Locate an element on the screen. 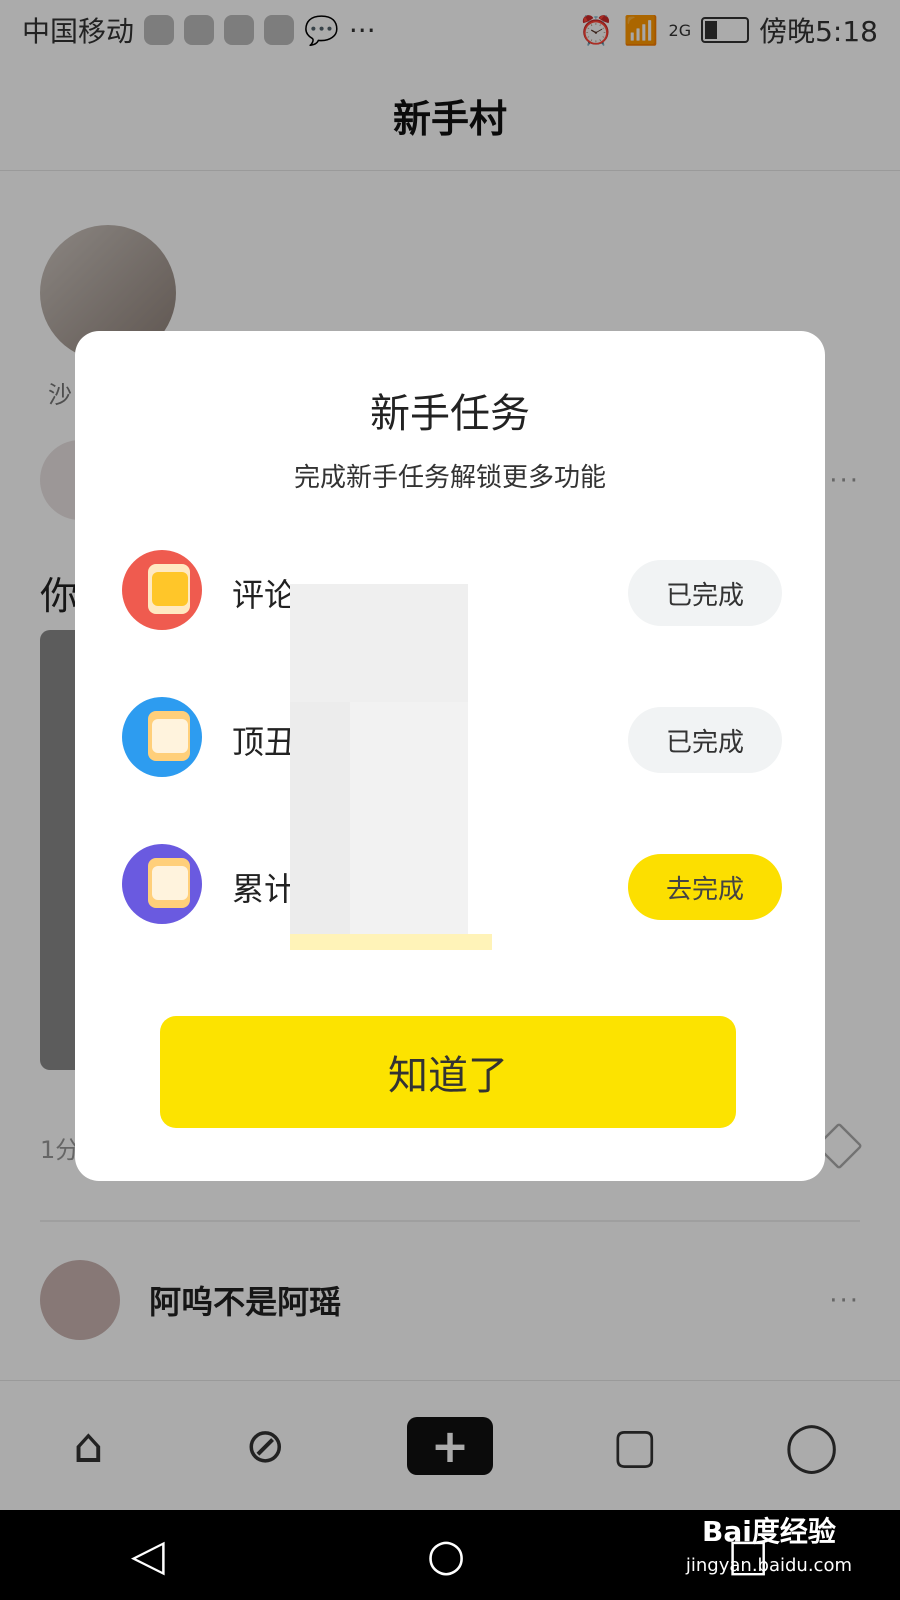 The image size is (900, 1600). redacted-area is located at coordinates (379, 759).